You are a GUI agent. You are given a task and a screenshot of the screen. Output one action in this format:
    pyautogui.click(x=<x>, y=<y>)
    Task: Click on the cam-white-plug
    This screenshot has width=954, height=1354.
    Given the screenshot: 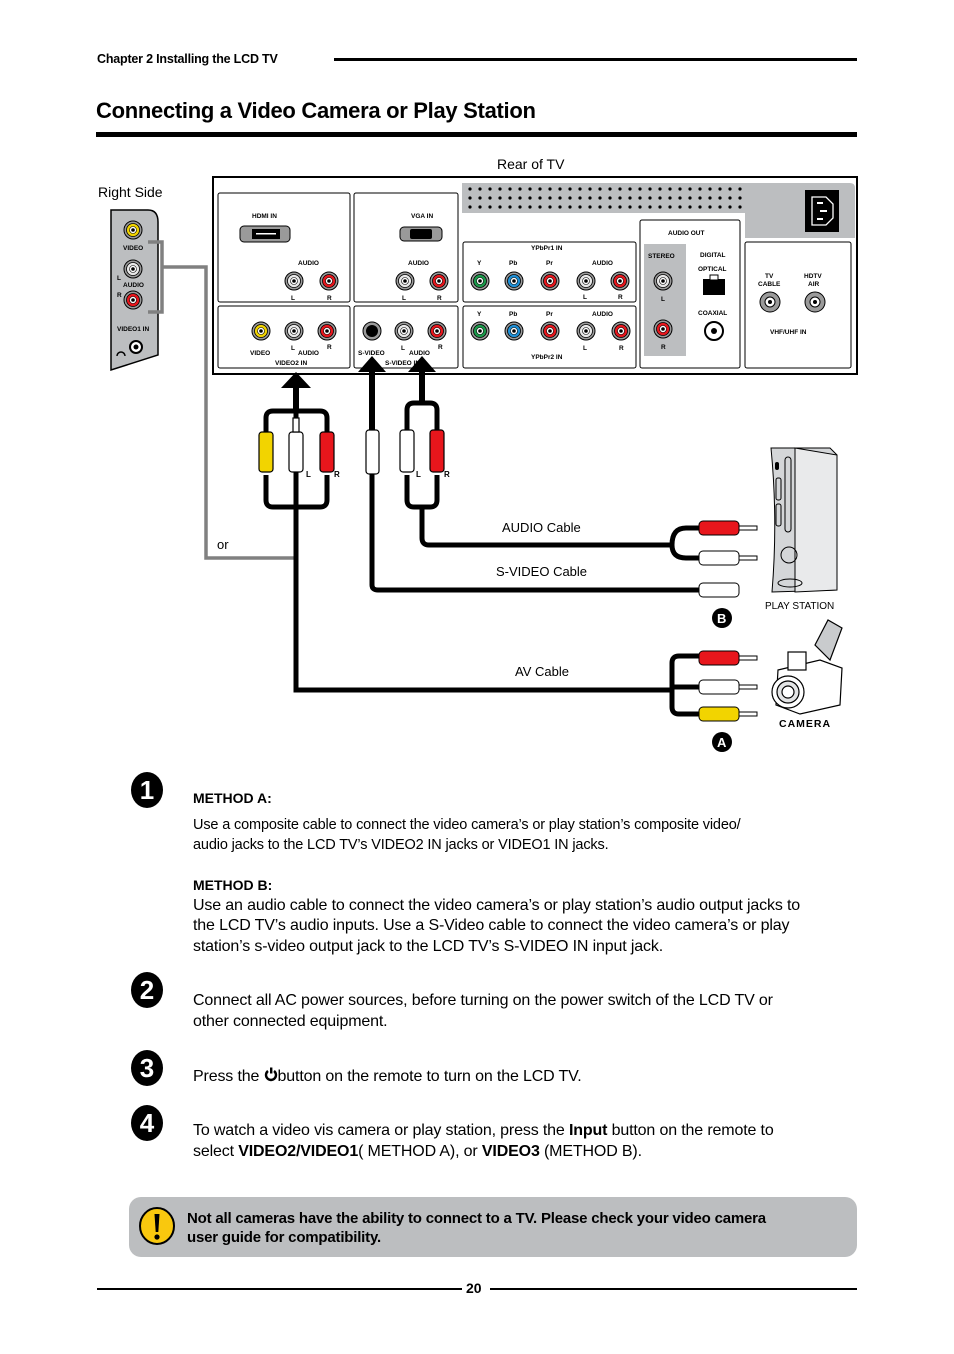 What is the action you would take?
    pyautogui.click(x=719, y=687)
    